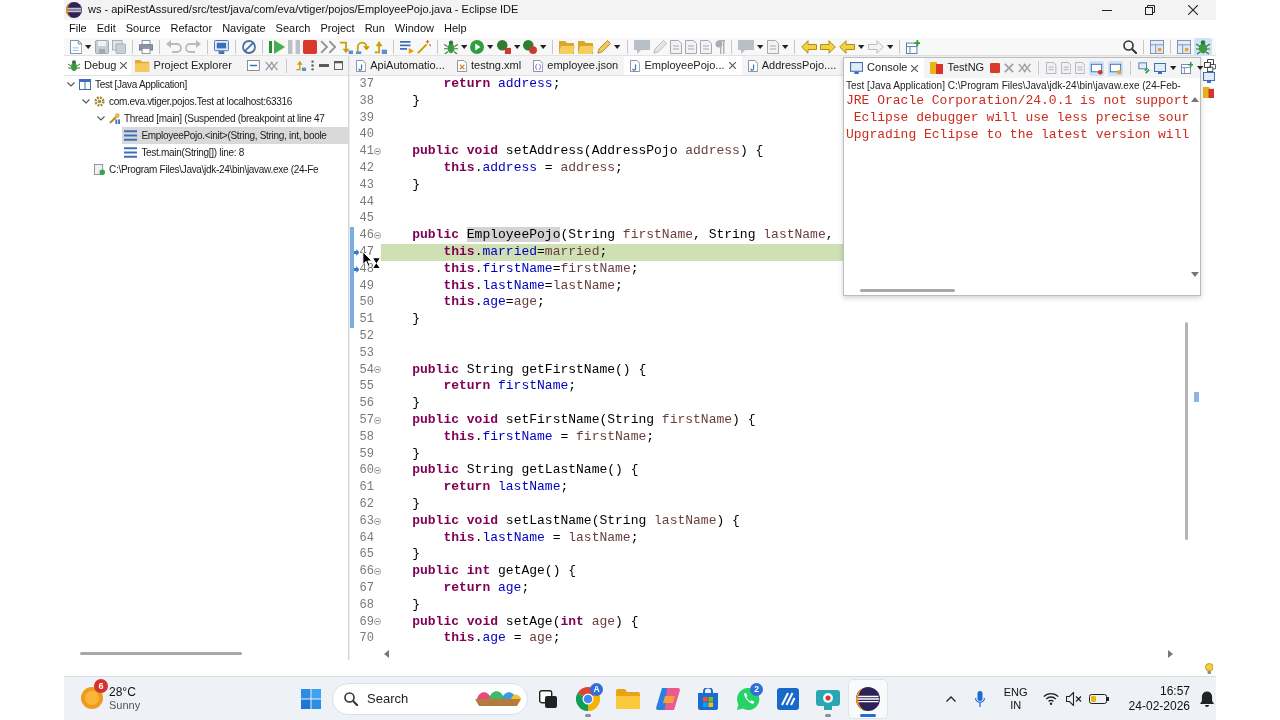 This screenshot has height=720, width=1280. What do you see at coordinates (276, 46) in the screenshot?
I see `resume-icon` at bounding box center [276, 46].